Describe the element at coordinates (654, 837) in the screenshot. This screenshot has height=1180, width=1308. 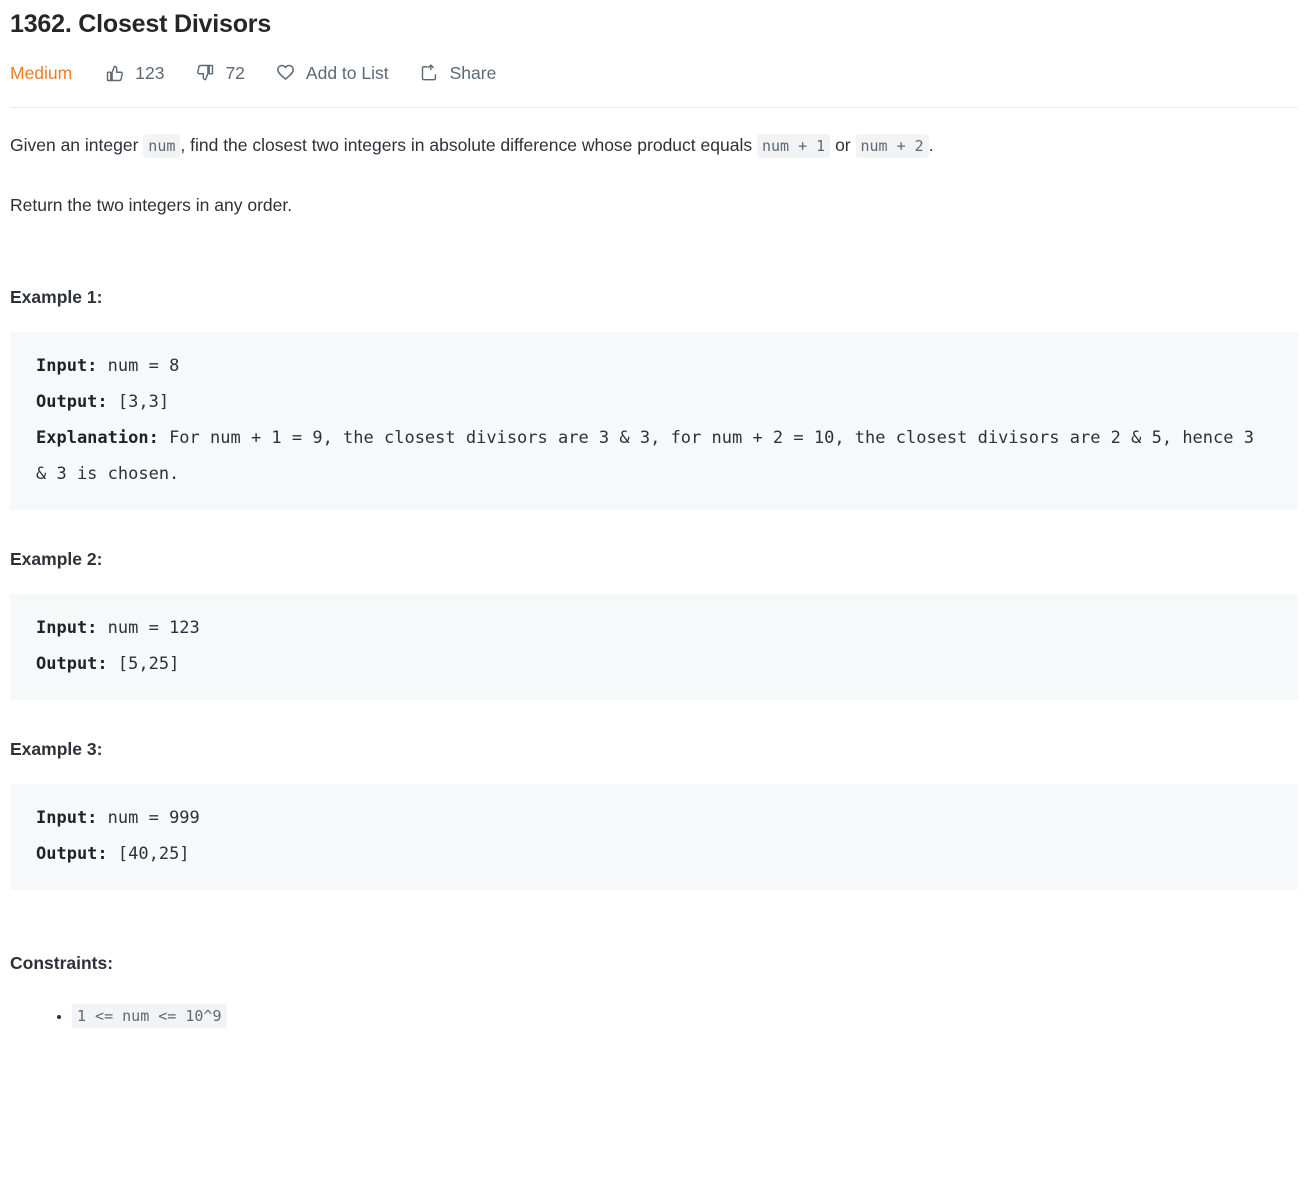
I see `example-3-block: Input: num = 999 Output: [40,25]` at that location.